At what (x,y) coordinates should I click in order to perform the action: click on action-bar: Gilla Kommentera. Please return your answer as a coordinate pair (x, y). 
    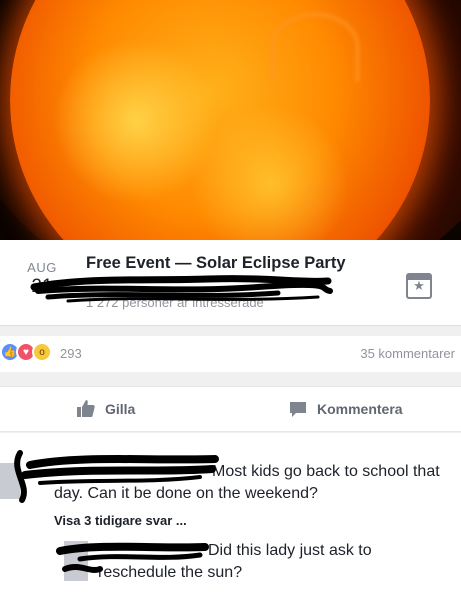
    Looking at the image, I should click on (230, 409).